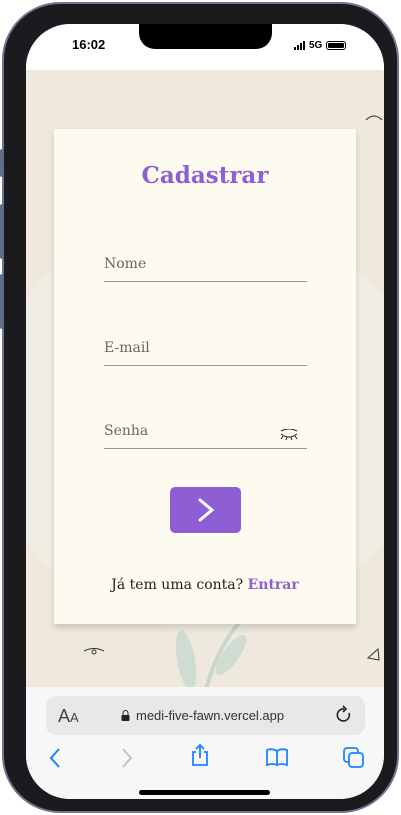 The height and width of the screenshot is (815, 401). I want to click on password-placeholder: Senha, so click(126, 431).